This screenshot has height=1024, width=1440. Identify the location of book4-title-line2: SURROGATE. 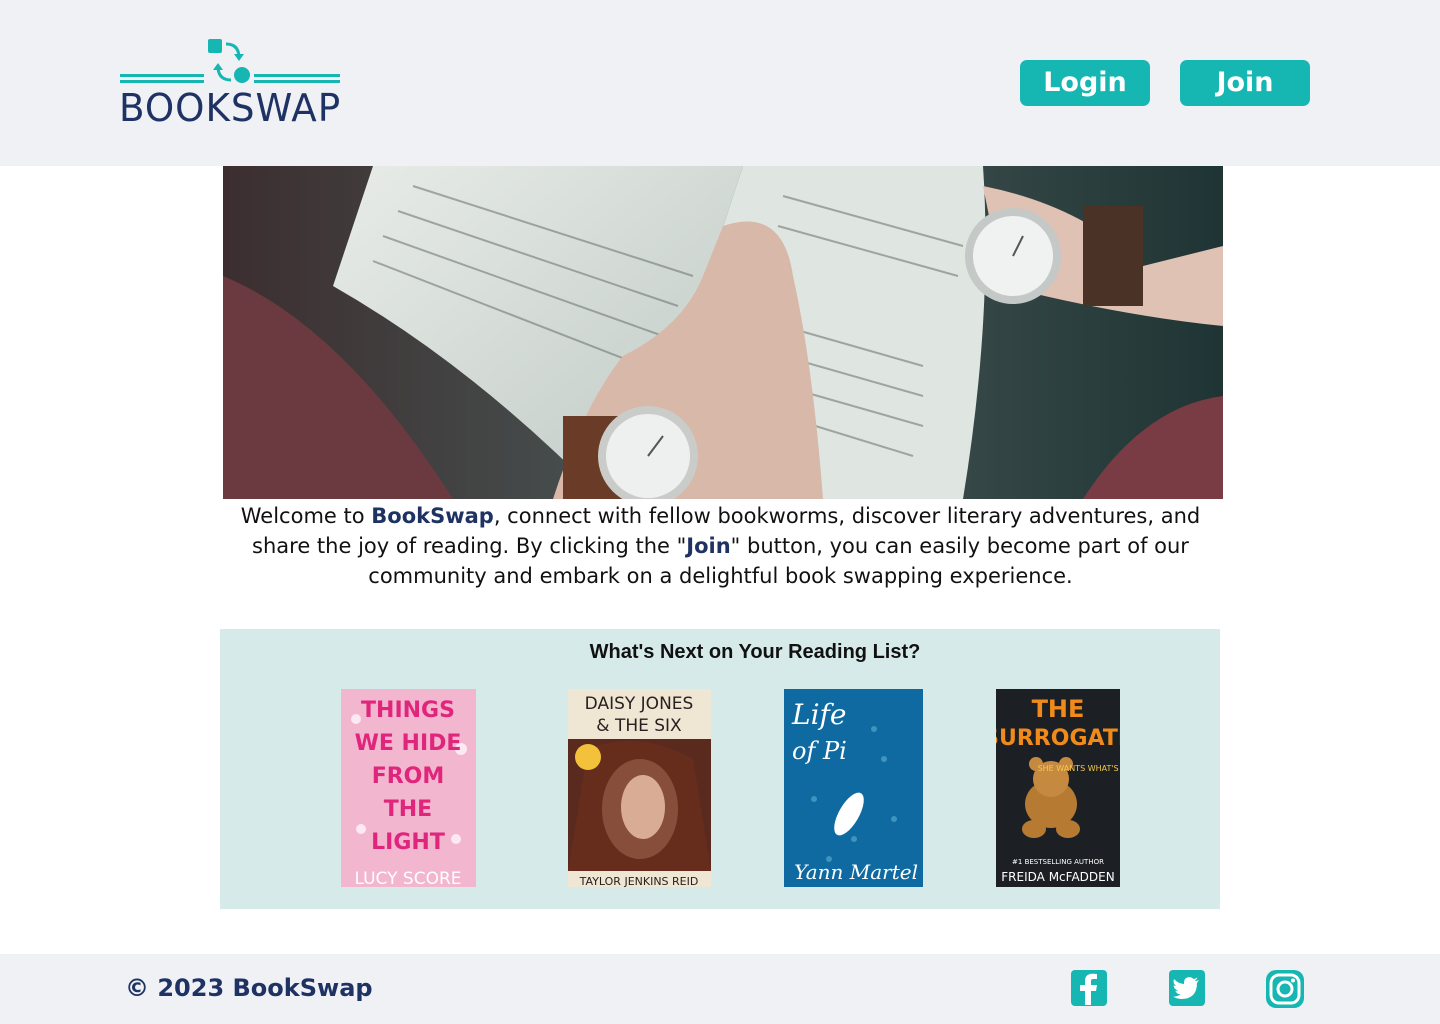
(1058, 738).